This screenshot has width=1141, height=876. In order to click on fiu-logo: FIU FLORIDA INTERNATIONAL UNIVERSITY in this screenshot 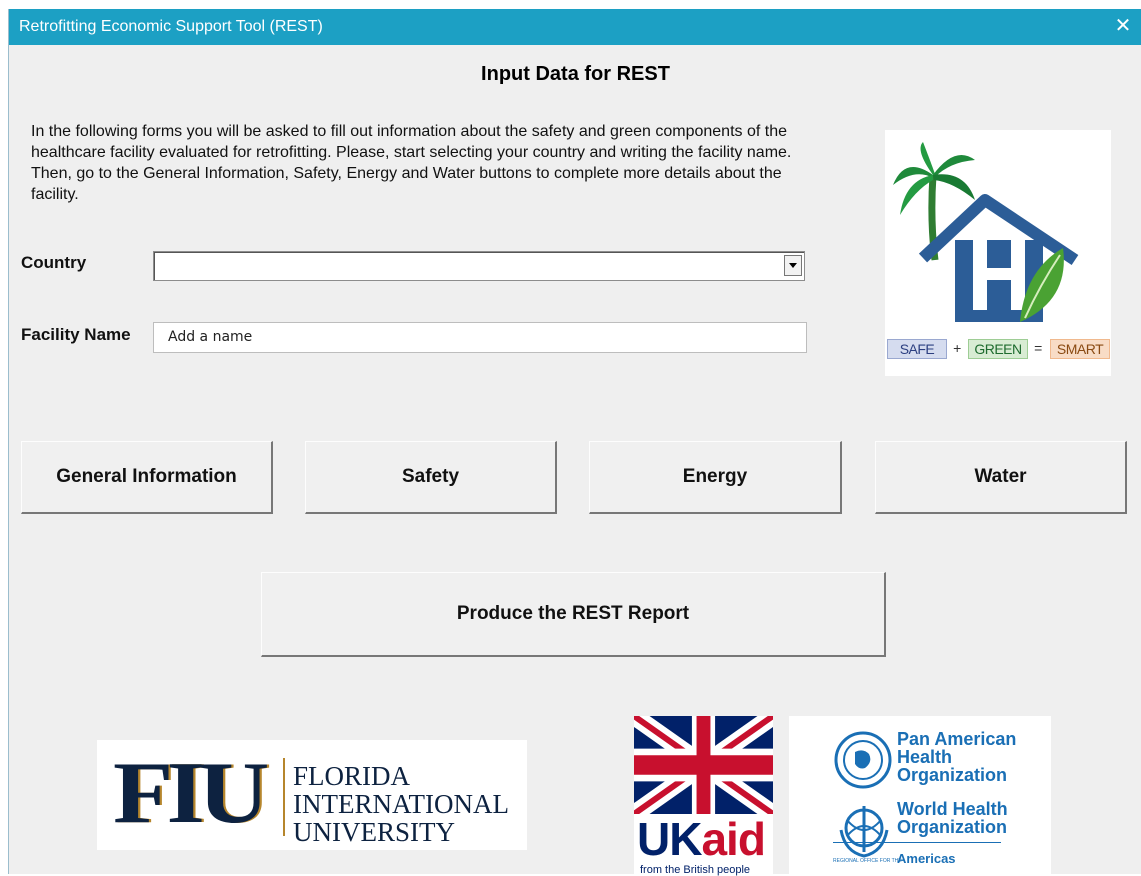, I will do `click(312, 795)`.